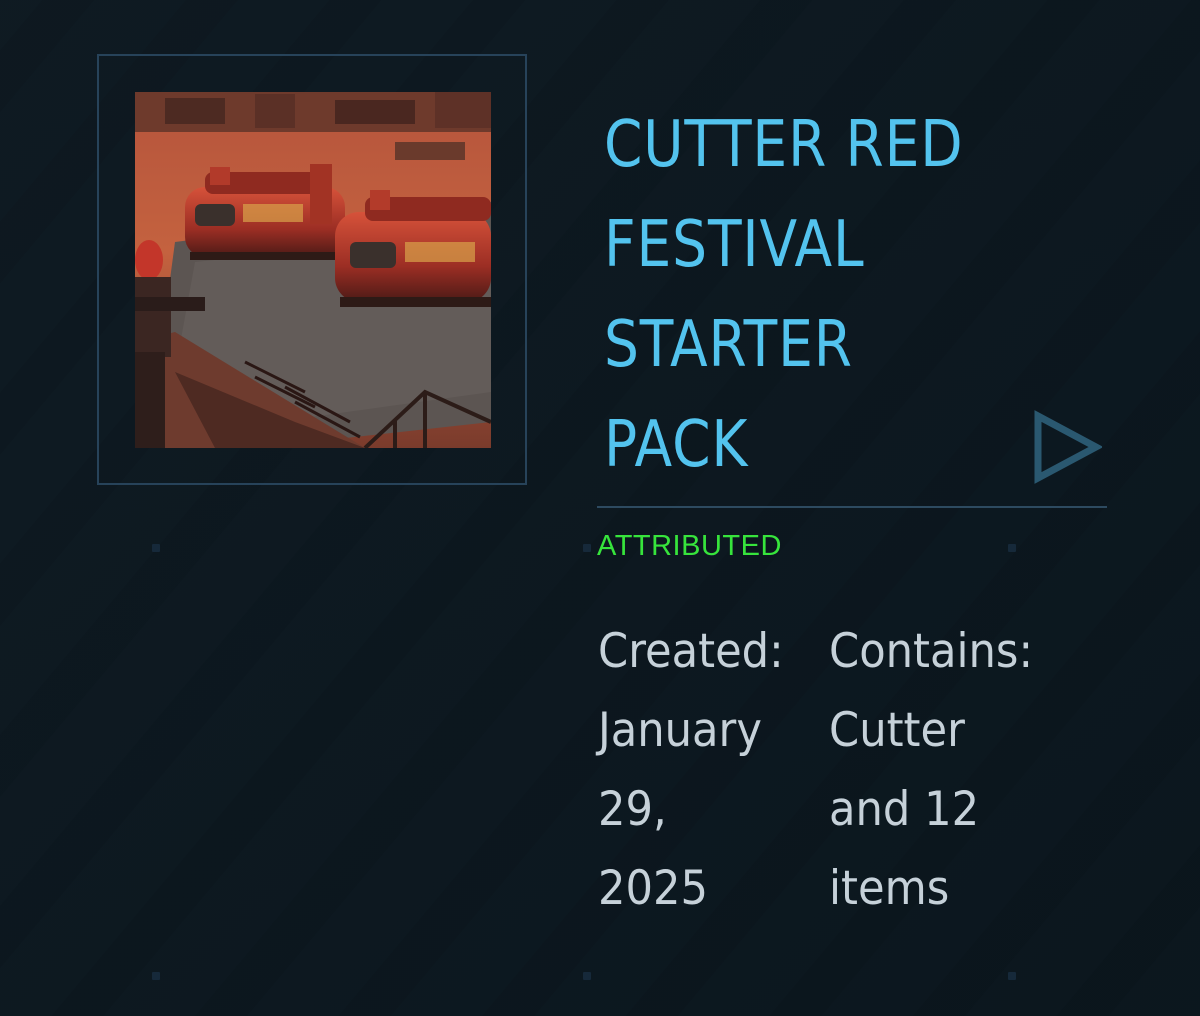 The image size is (1200, 1016). What do you see at coordinates (691, 651) in the screenshot?
I see `created-label: Created:` at bounding box center [691, 651].